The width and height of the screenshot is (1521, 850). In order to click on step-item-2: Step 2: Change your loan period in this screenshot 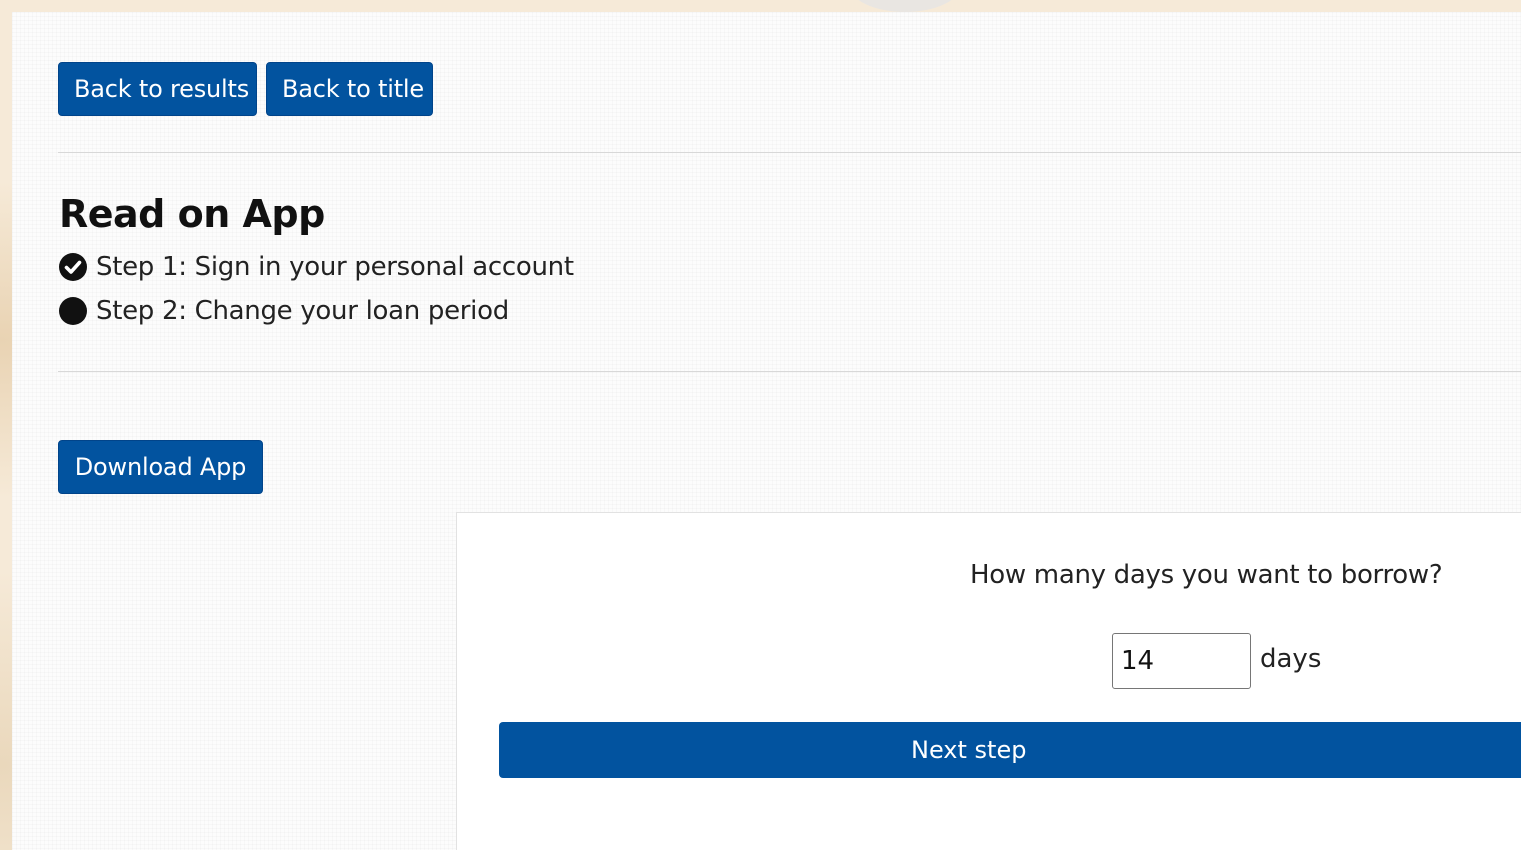, I will do `click(284, 311)`.